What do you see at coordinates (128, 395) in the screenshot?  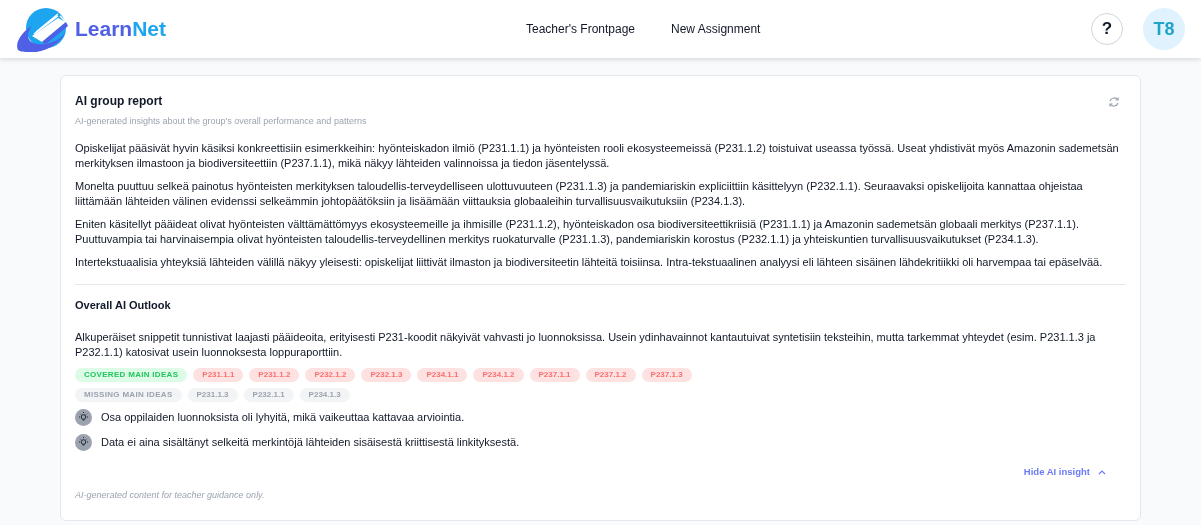 I see `category-tag: MISSING MAIN IDEAS` at bounding box center [128, 395].